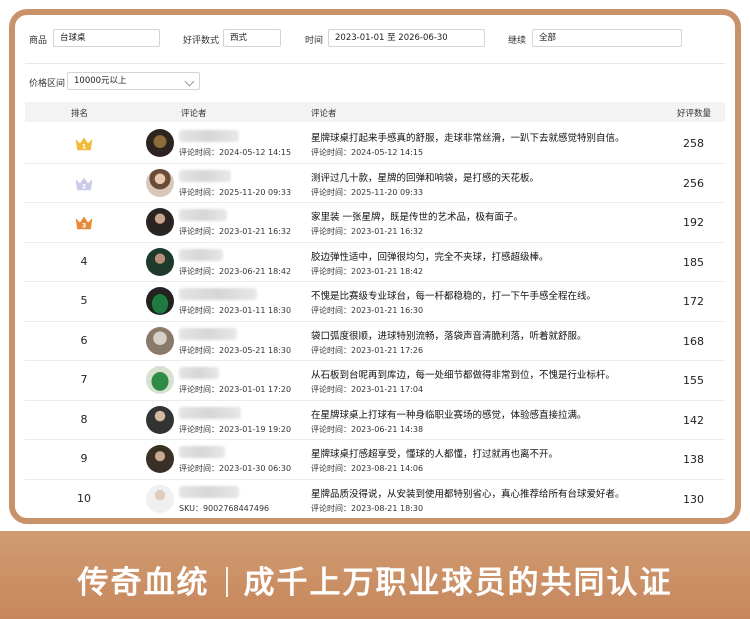 The height and width of the screenshot is (619, 750). What do you see at coordinates (84, 498) in the screenshot?
I see `rank-number: 10` at bounding box center [84, 498].